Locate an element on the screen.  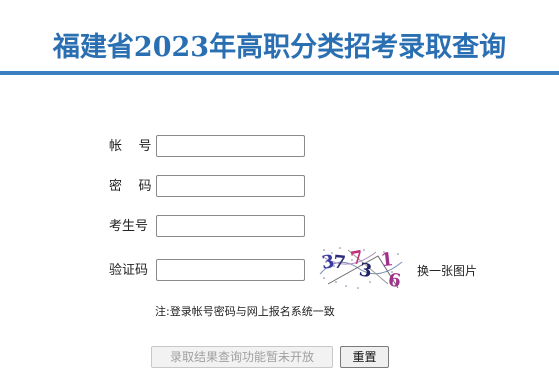
reset-button: 重置 is located at coordinates (364, 357).